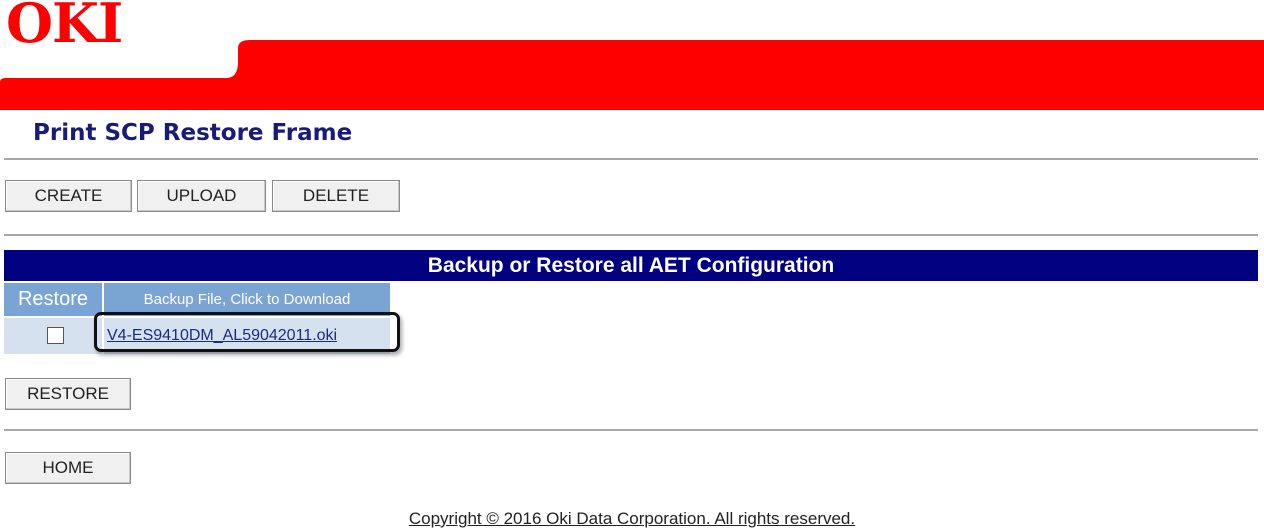 The width and height of the screenshot is (1264, 531). What do you see at coordinates (68, 468) in the screenshot?
I see `home-button: HOME` at bounding box center [68, 468].